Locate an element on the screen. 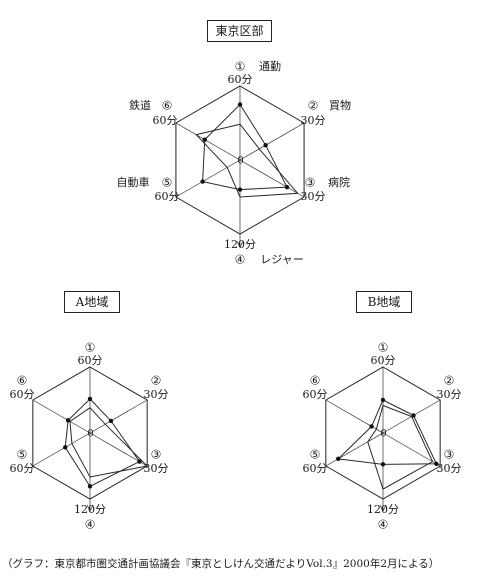 The image size is (480, 577). radar-chart-b: 0①60分②30分③30分120分④⑤60分⑥60分 is located at coordinates (382, 436).